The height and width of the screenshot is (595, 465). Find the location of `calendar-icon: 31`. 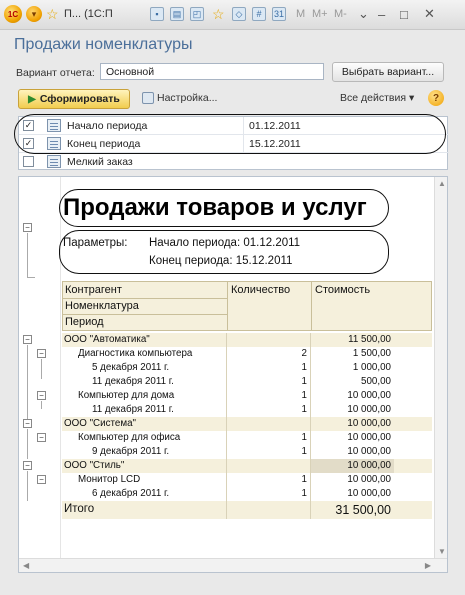

calendar-icon: 31 is located at coordinates (279, 14).